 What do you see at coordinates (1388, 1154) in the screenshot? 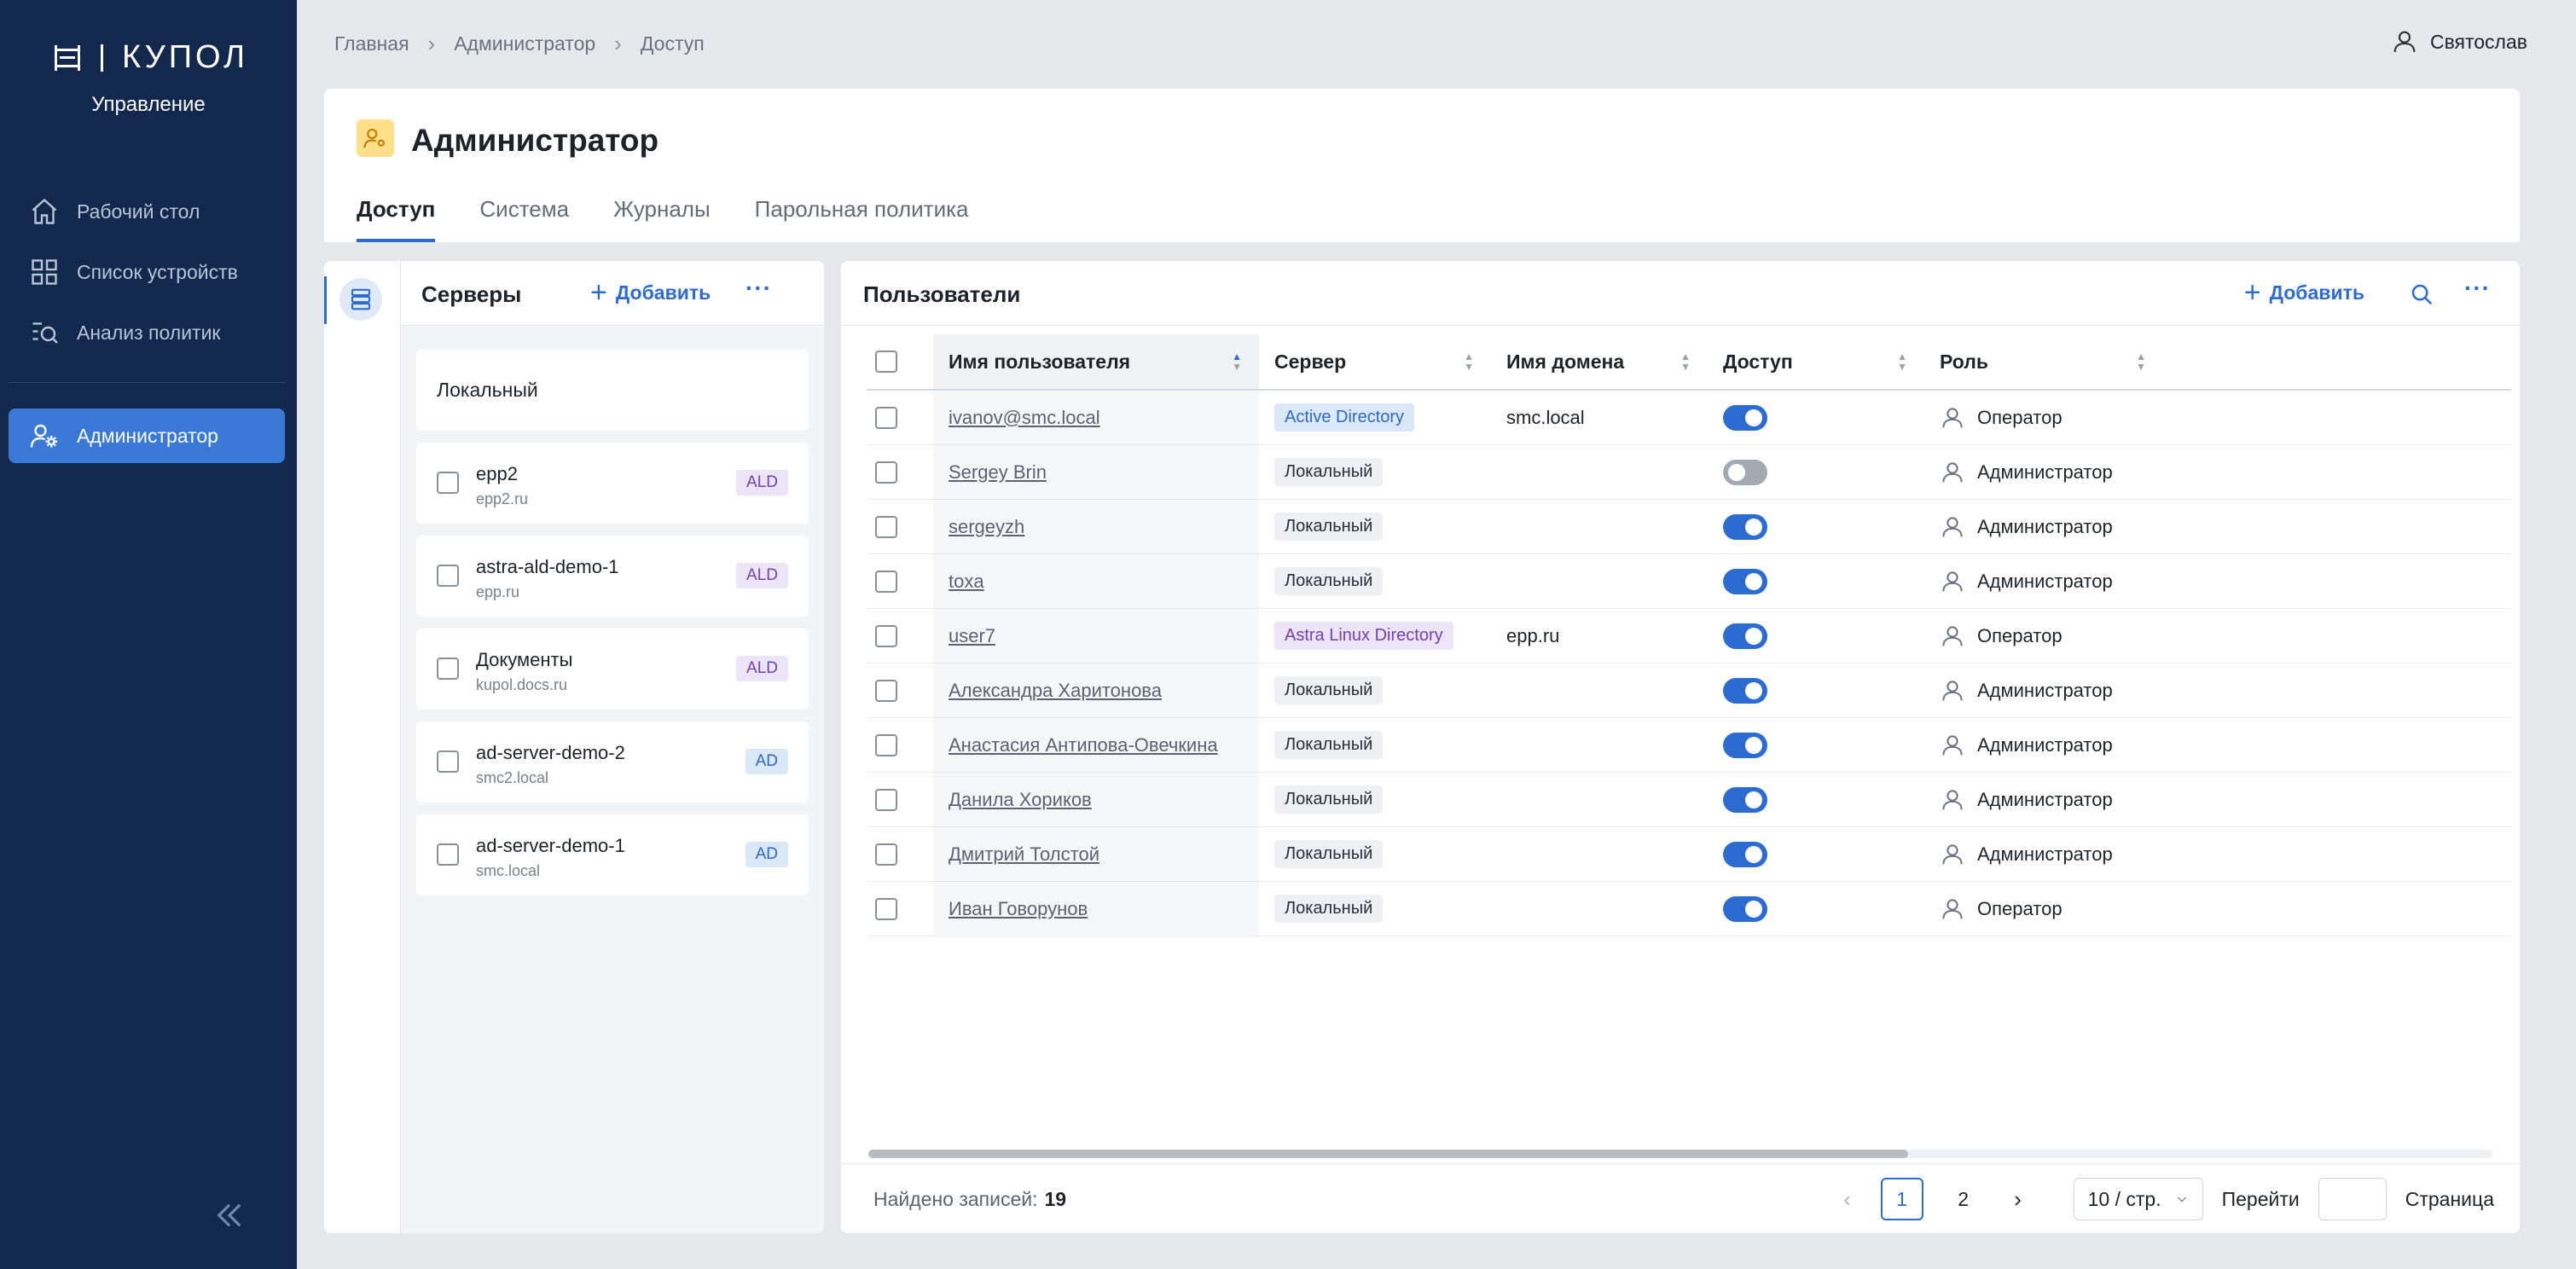
I see `scrollbar-thumb` at bounding box center [1388, 1154].